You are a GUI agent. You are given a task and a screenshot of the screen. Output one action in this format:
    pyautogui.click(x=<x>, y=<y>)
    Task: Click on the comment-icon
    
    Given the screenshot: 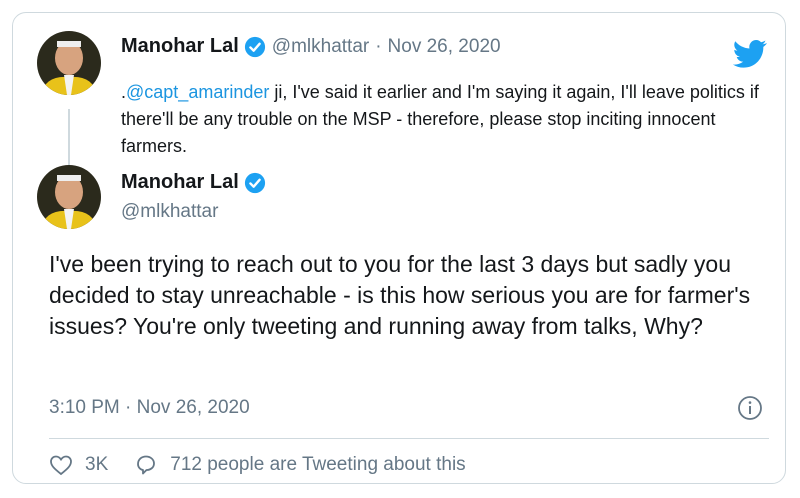 What is the action you would take?
    pyautogui.click(x=146, y=465)
    